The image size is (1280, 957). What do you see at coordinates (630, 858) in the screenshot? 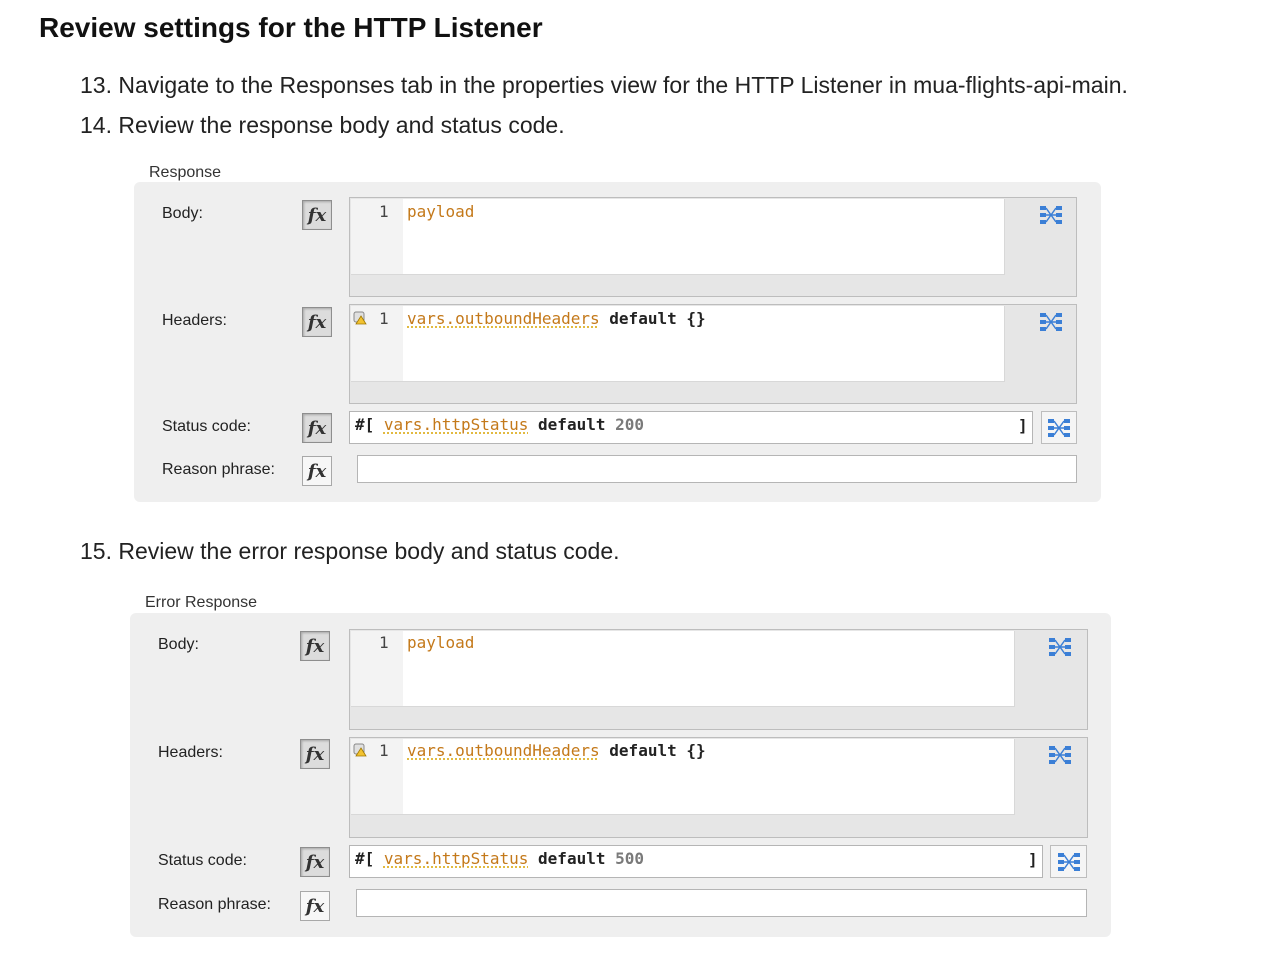
I see `code-number: 500` at bounding box center [630, 858].